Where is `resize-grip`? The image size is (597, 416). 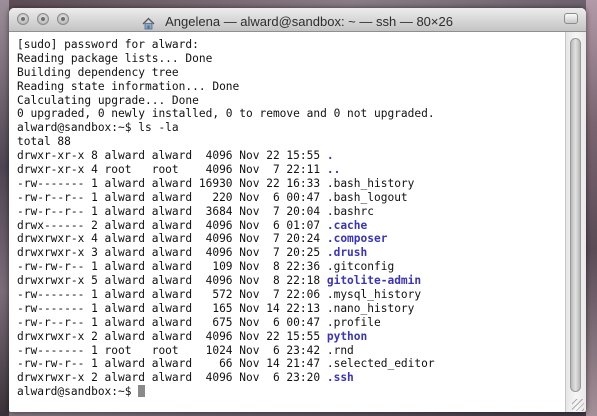
resize-grip is located at coordinates (578, 405).